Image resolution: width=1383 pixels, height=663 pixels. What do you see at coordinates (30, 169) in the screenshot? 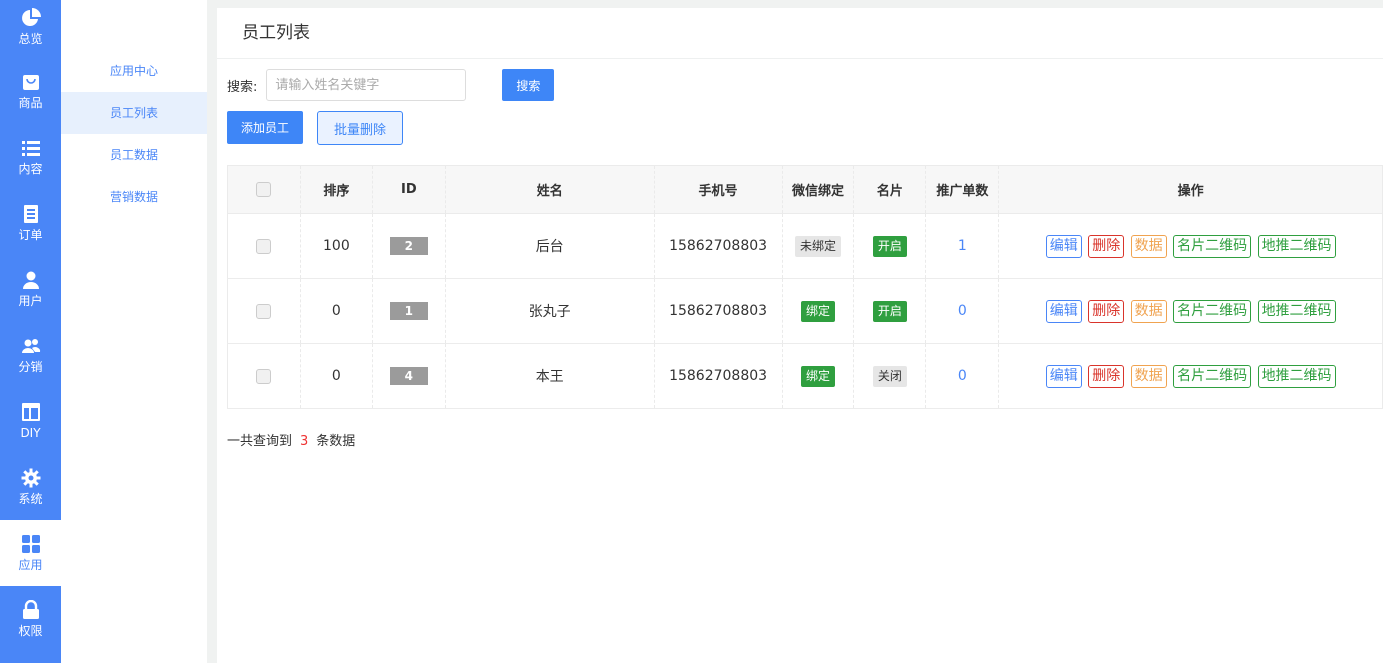
I see `nav-label: 内容` at bounding box center [30, 169].